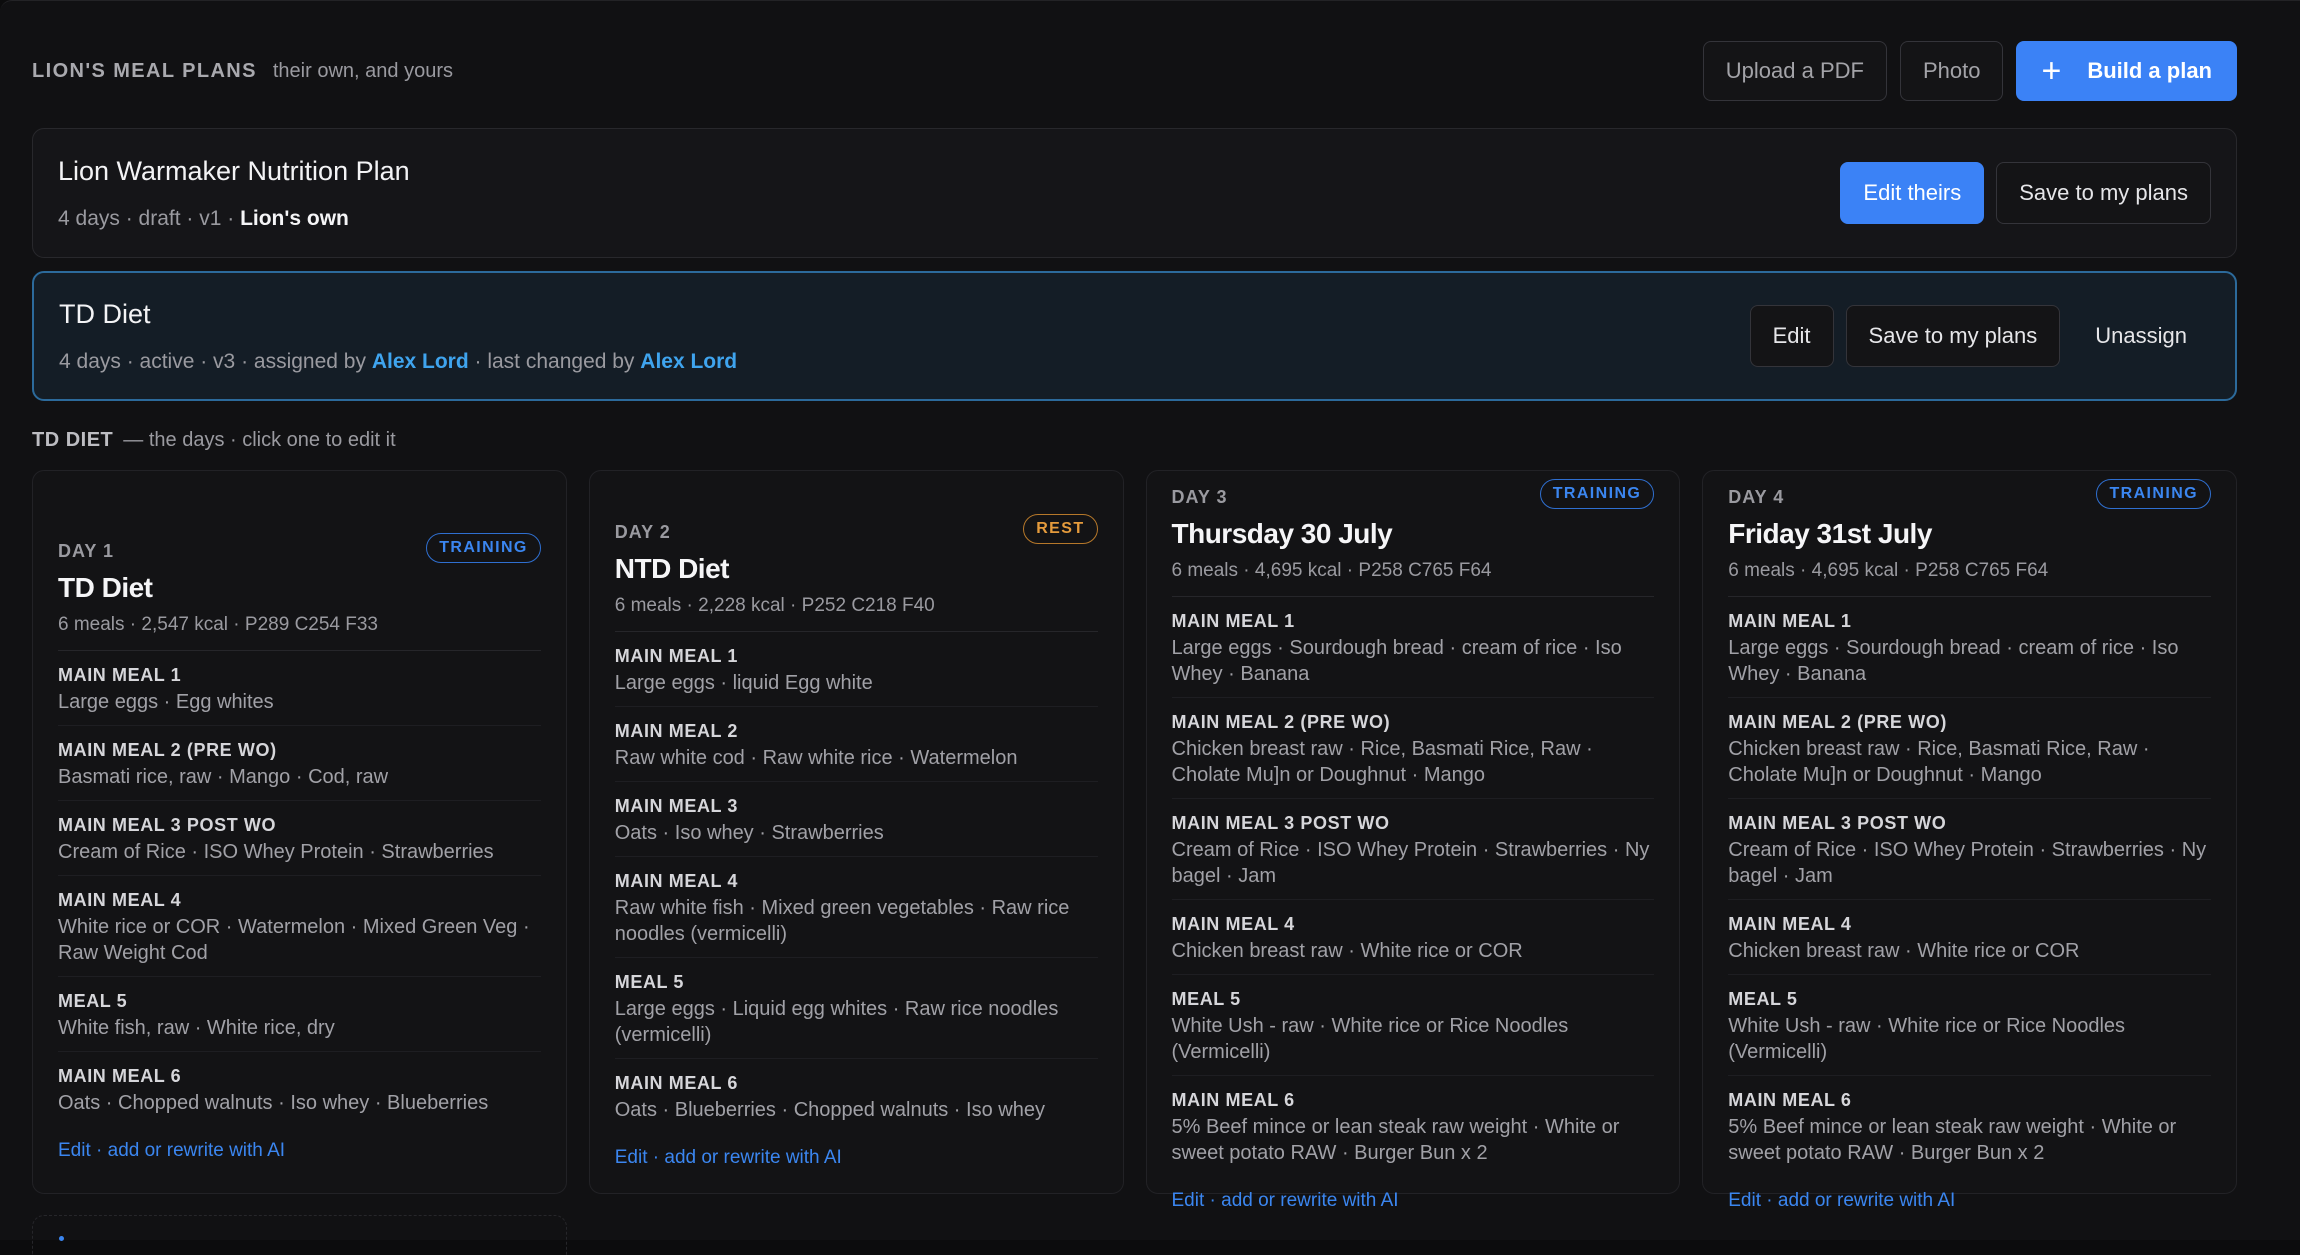 This screenshot has height=1255, width=2300. Describe the element at coordinates (856, 669) in the screenshot. I see `meal-item: MAIN MEAL 1 Large eggs · liquid Egg white` at that location.